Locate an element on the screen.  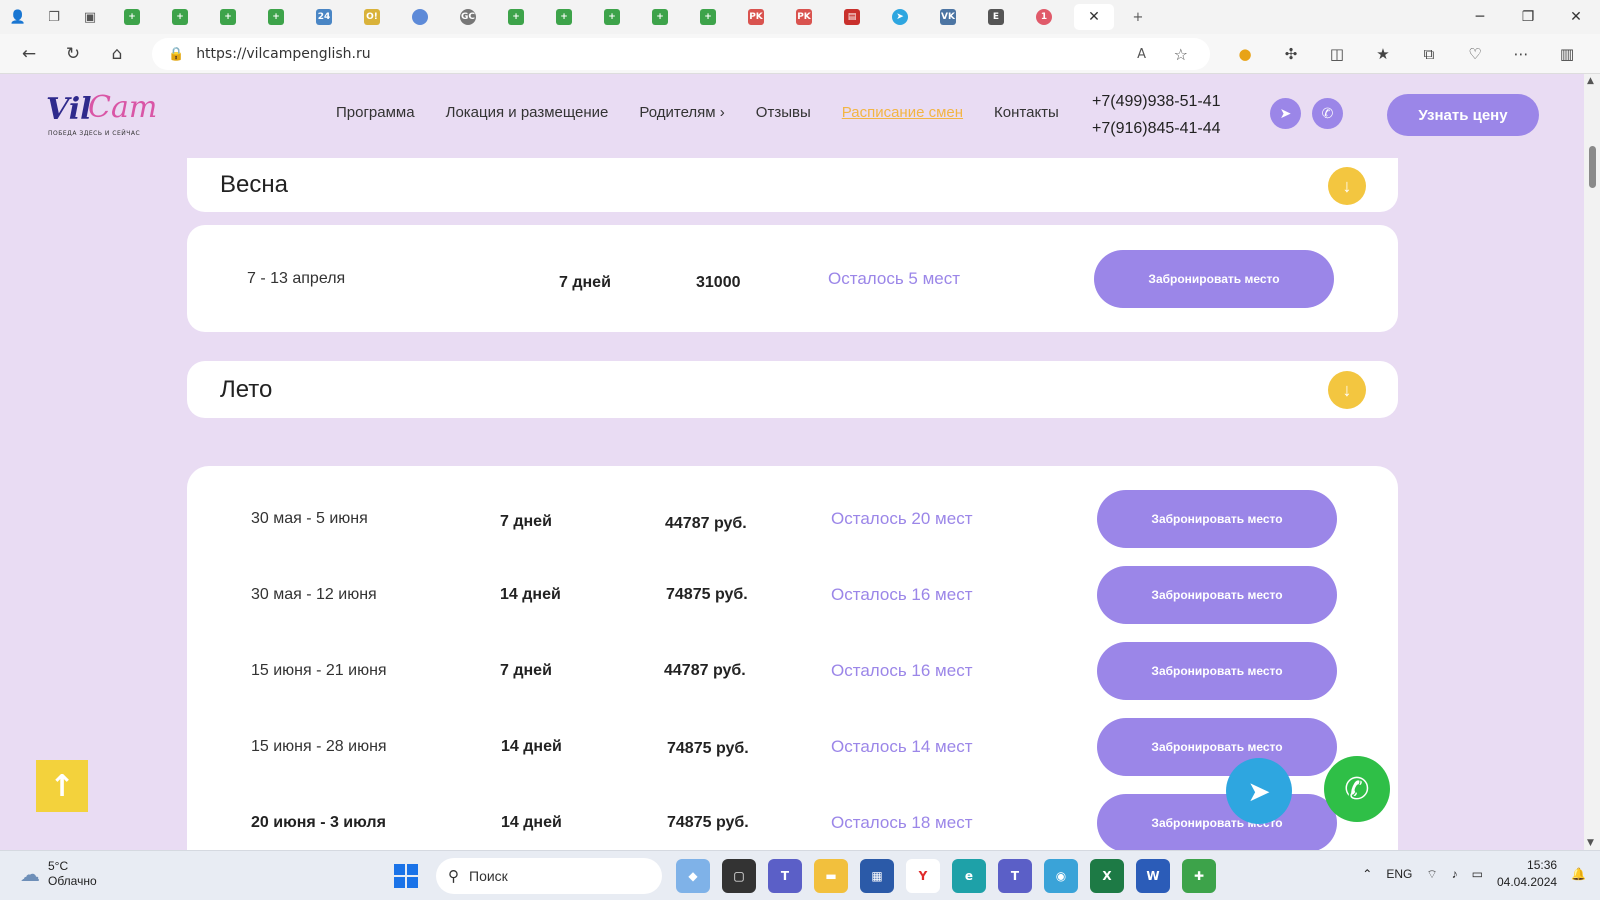
weather-widget: ☁ 5°C Облачно is located at coordinates (58, 874).